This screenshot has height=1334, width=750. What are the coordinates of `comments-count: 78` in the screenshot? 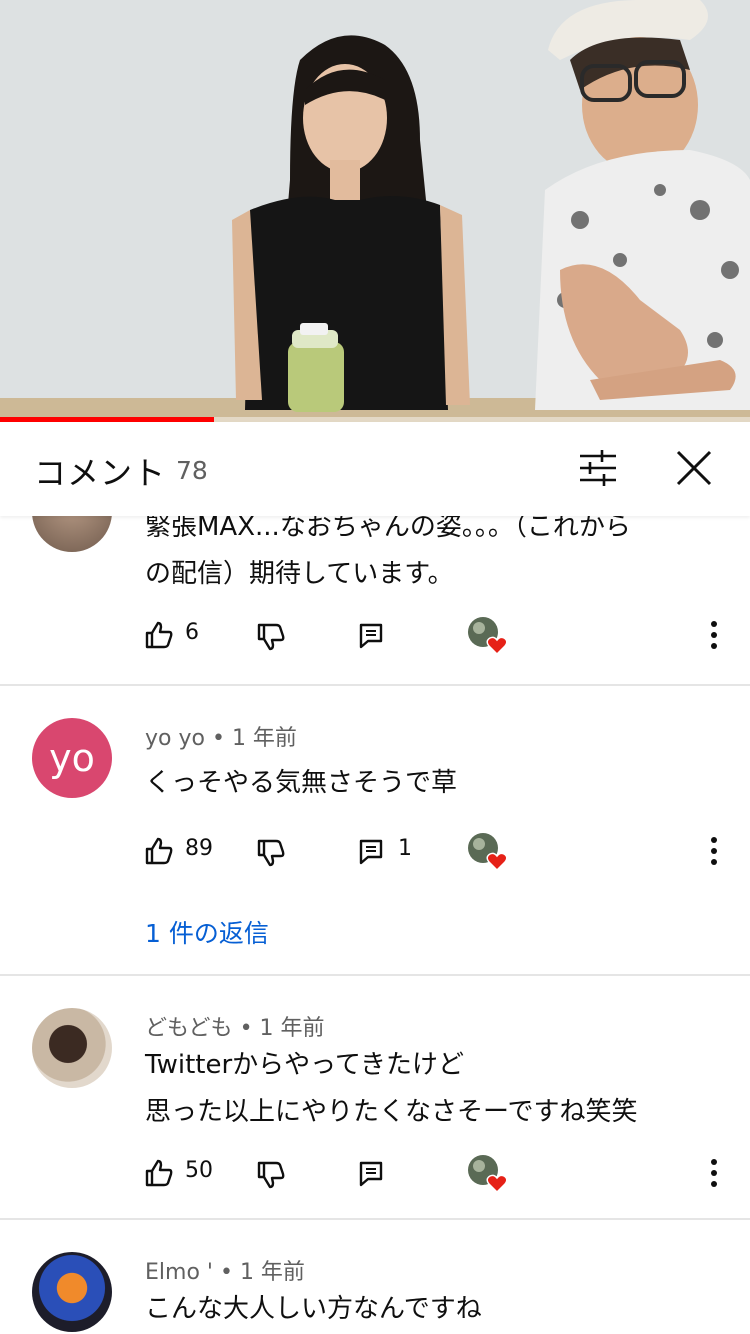 It's located at (192, 470).